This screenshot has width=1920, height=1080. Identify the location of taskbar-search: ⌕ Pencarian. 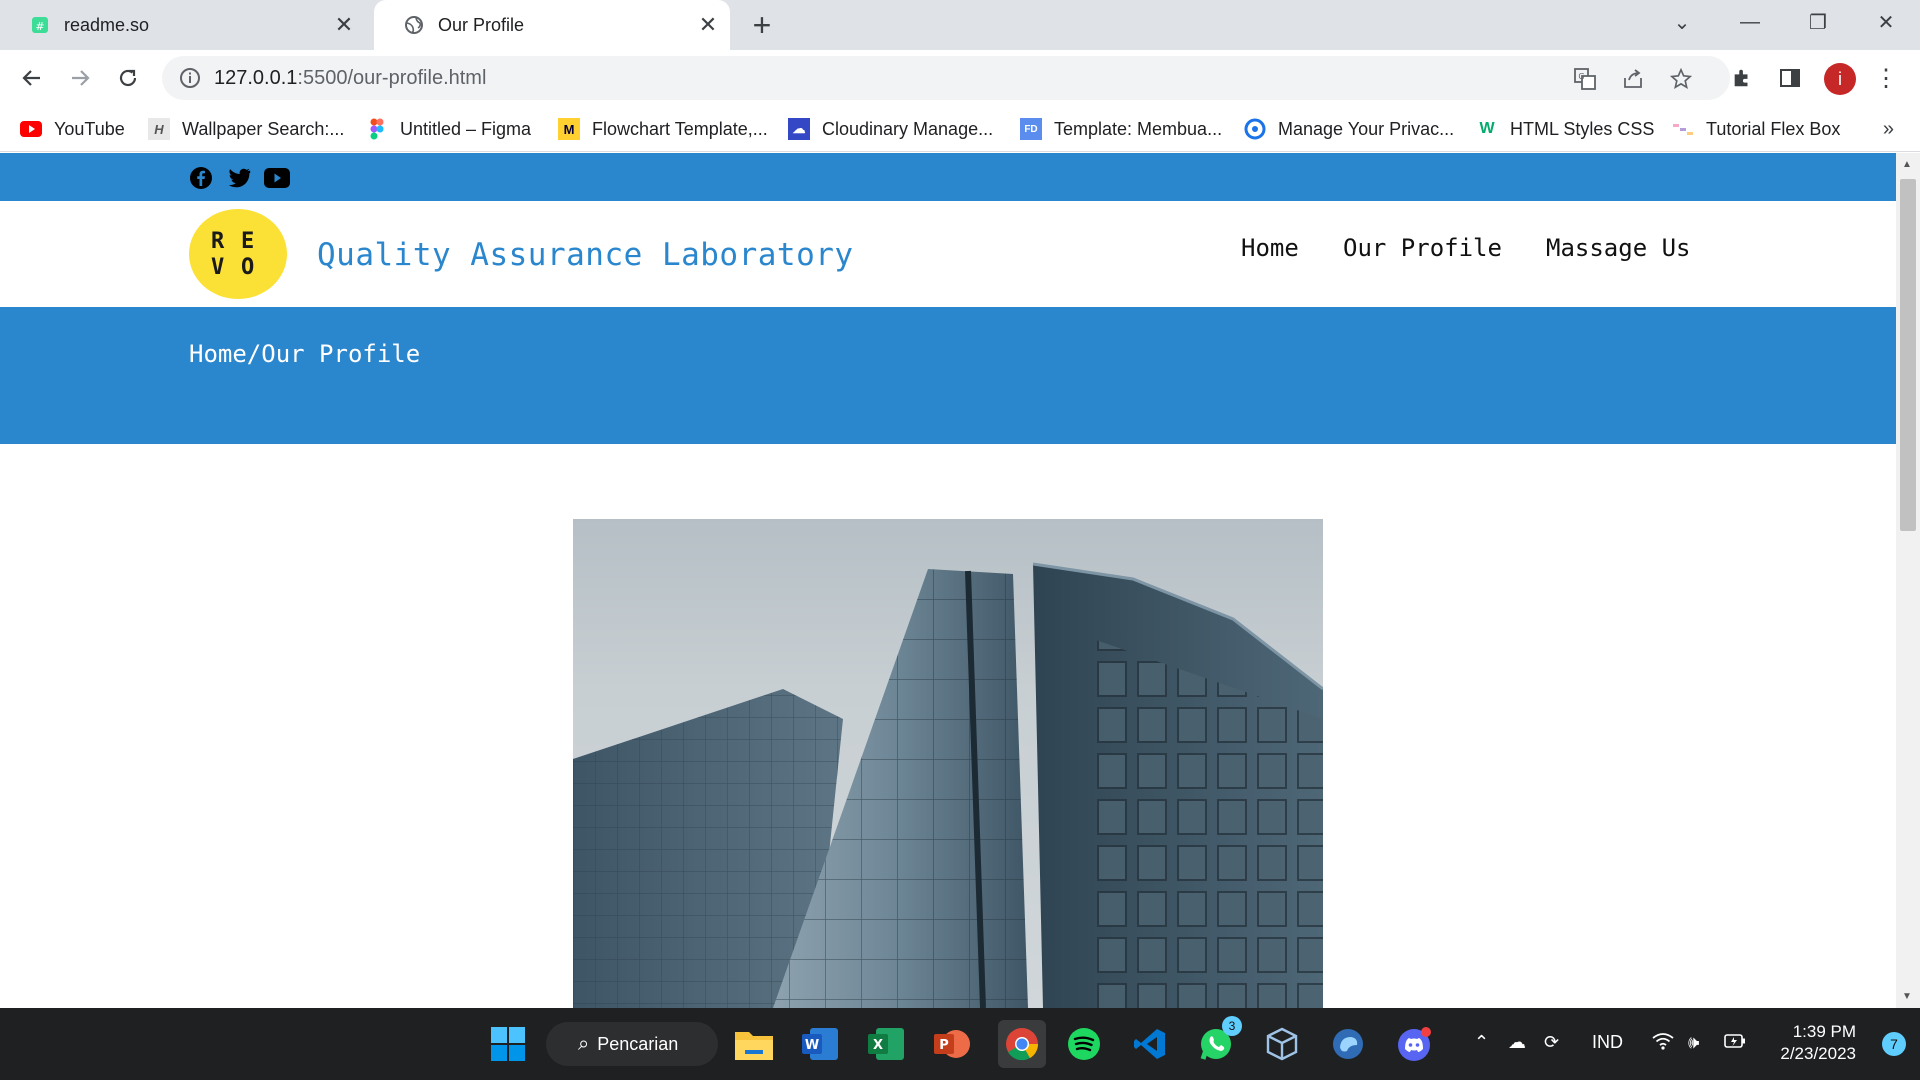
(632, 1044).